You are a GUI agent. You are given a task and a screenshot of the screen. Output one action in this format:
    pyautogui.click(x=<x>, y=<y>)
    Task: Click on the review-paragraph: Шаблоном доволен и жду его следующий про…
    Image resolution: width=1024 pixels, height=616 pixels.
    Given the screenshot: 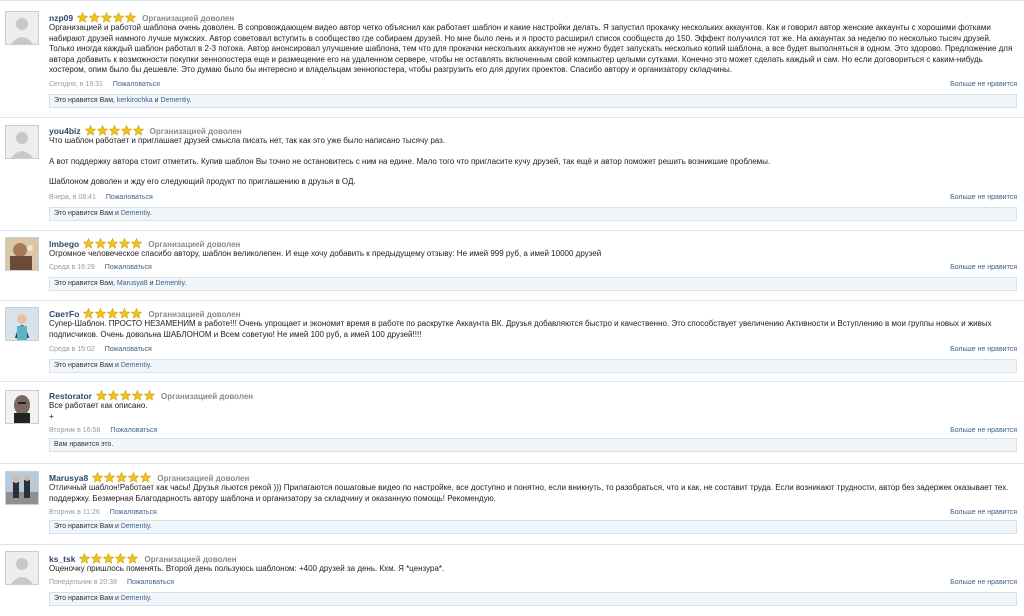 What is the action you would take?
    pyautogui.click(x=202, y=181)
    